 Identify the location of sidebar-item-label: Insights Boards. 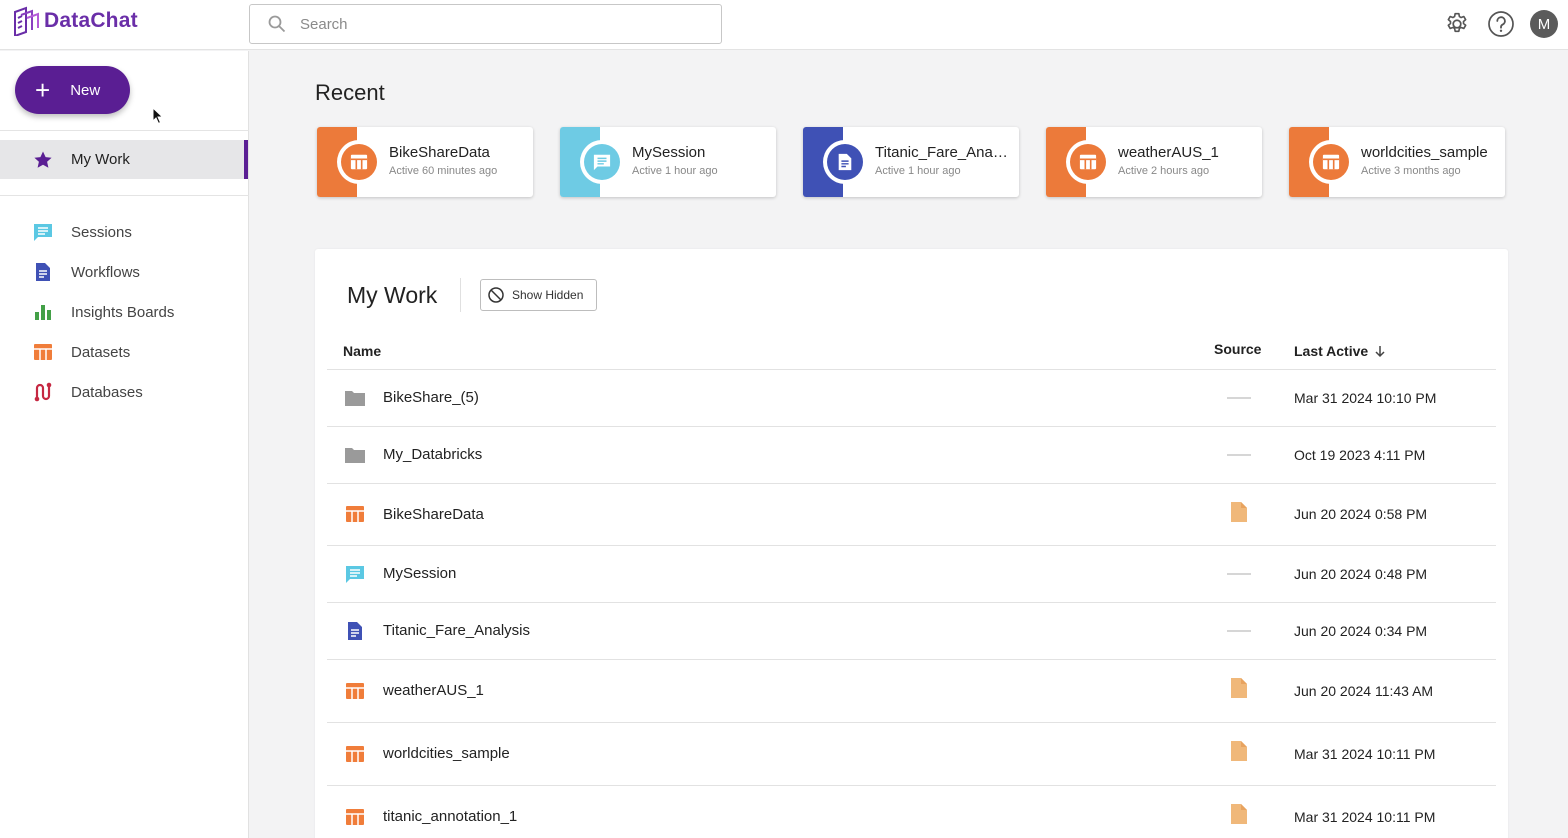
(123, 312).